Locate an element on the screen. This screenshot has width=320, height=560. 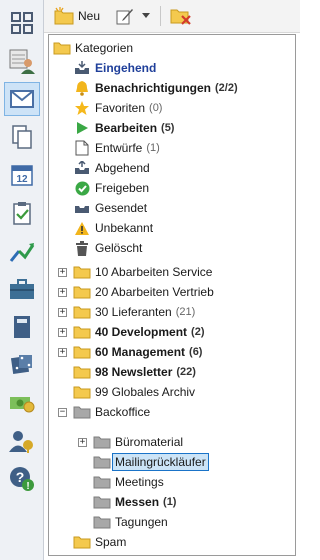
chevron-down-icon is located at coordinates (146, 15).